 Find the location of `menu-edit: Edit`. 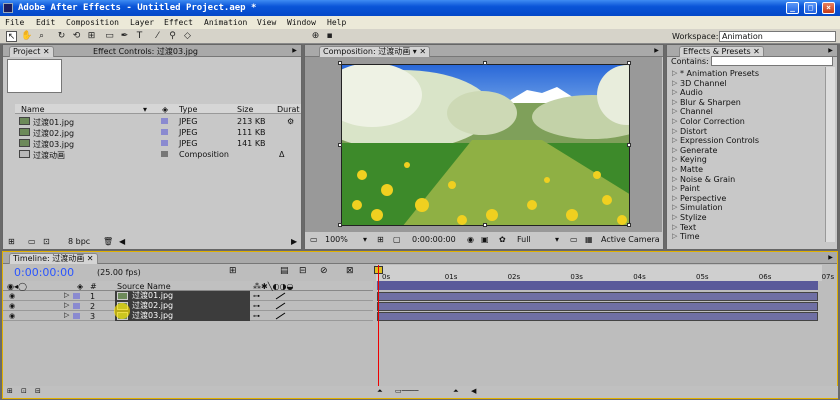

menu-edit: Edit is located at coordinates (45, 22).